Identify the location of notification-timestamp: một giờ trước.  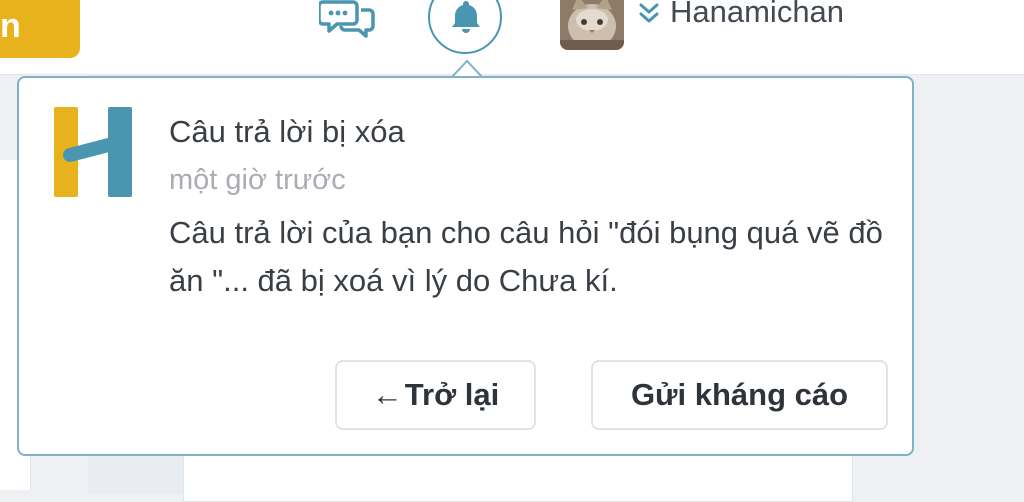
(257, 180).